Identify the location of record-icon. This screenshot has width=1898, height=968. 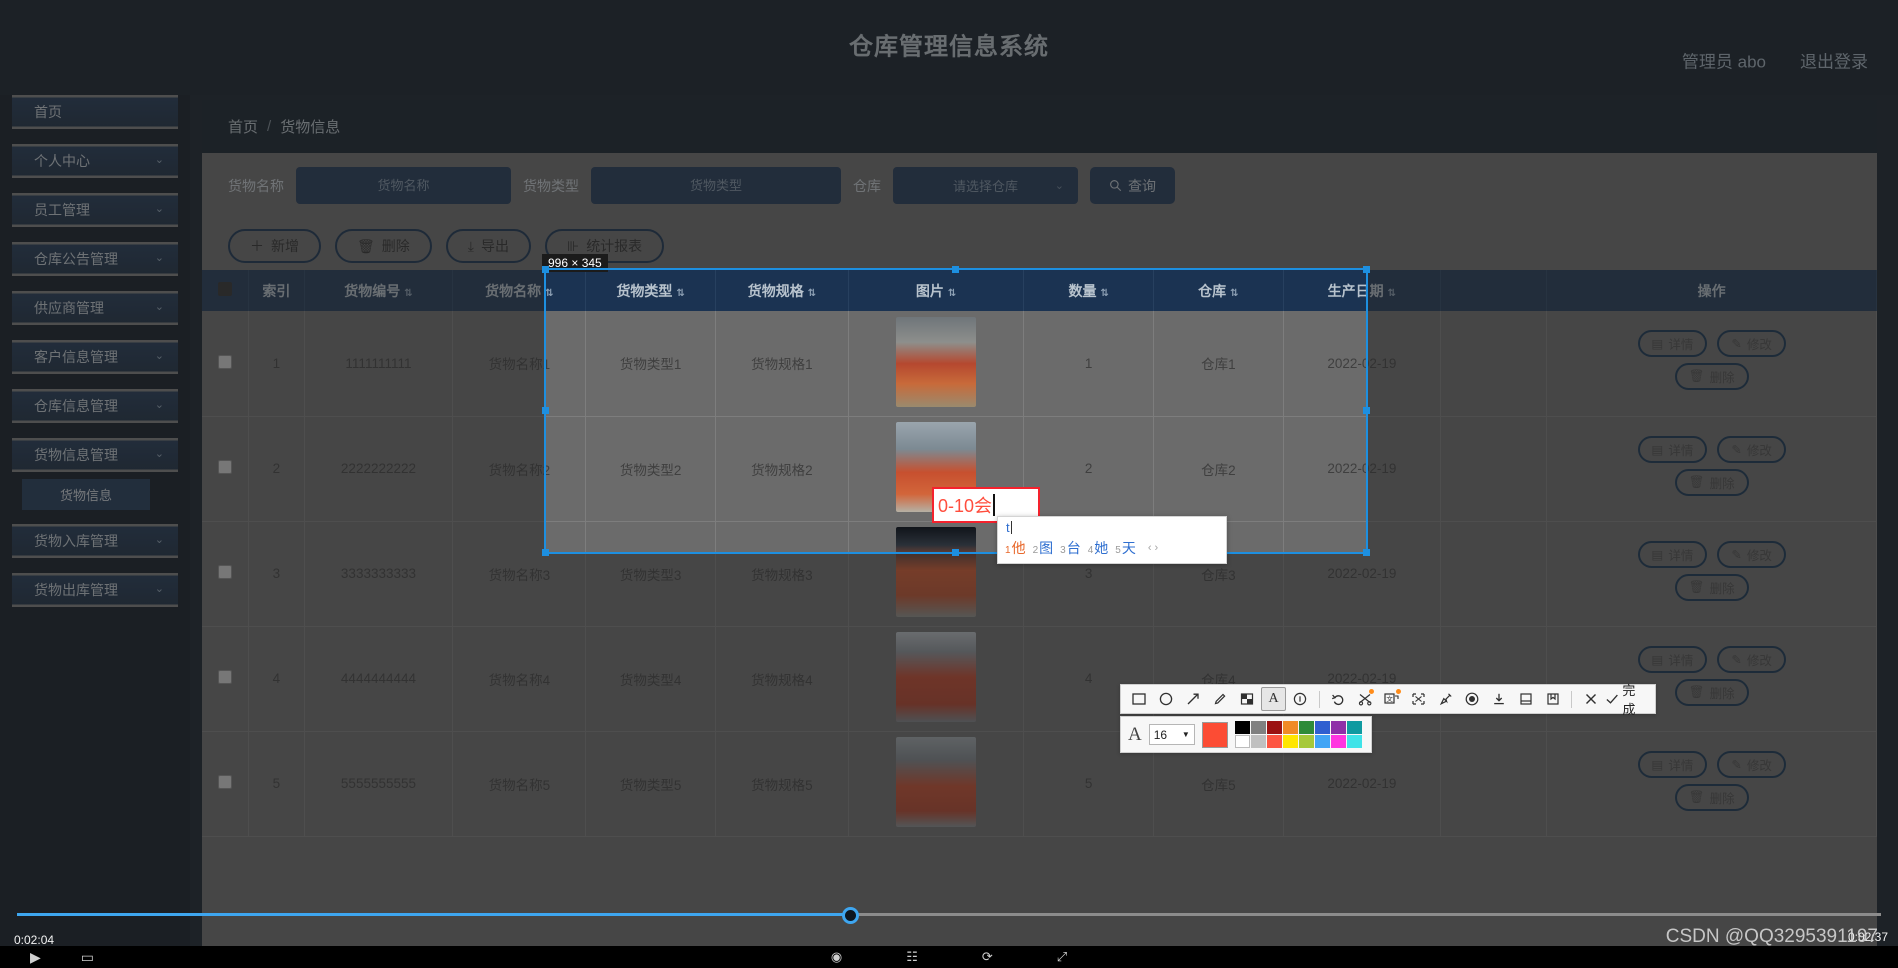
(1472, 699).